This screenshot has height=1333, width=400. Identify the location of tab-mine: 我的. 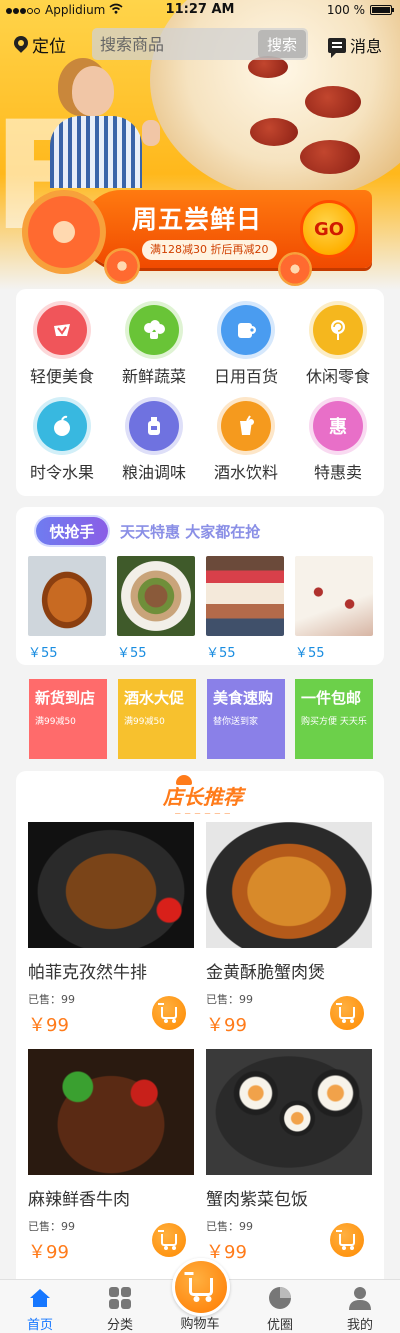
(360, 1309).